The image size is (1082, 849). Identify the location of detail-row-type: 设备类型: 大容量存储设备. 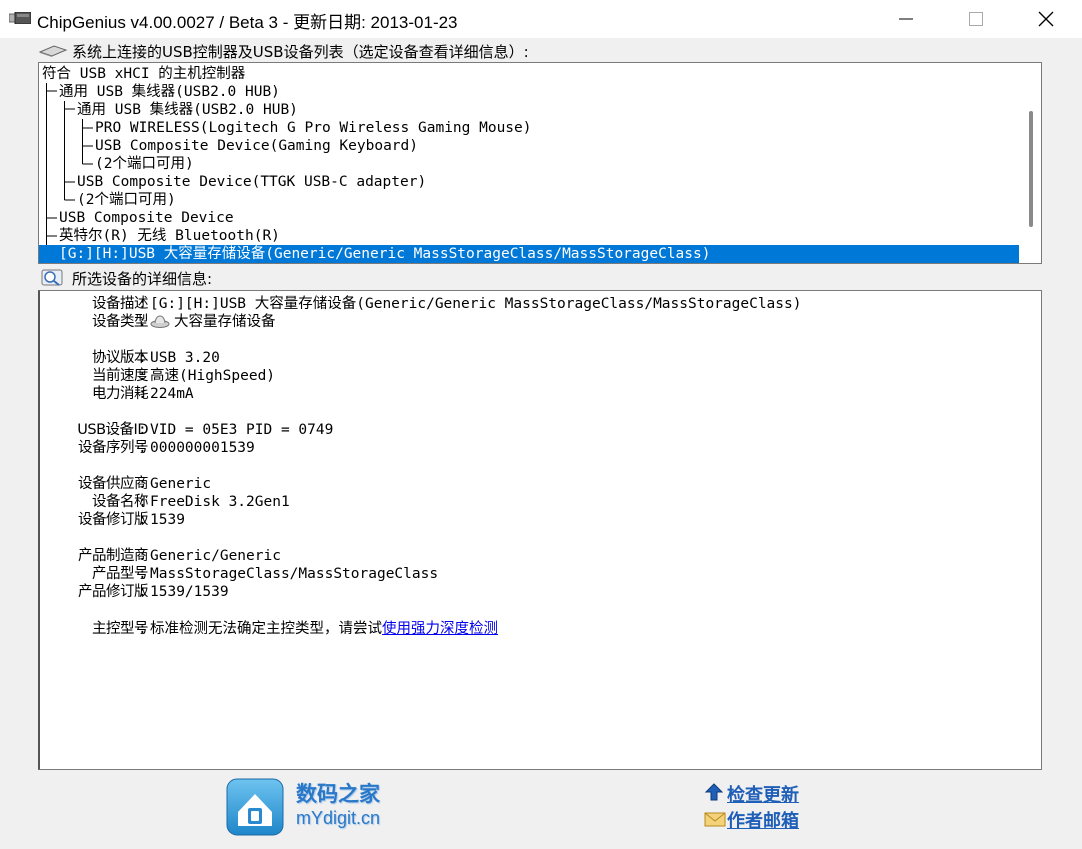
(184, 322).